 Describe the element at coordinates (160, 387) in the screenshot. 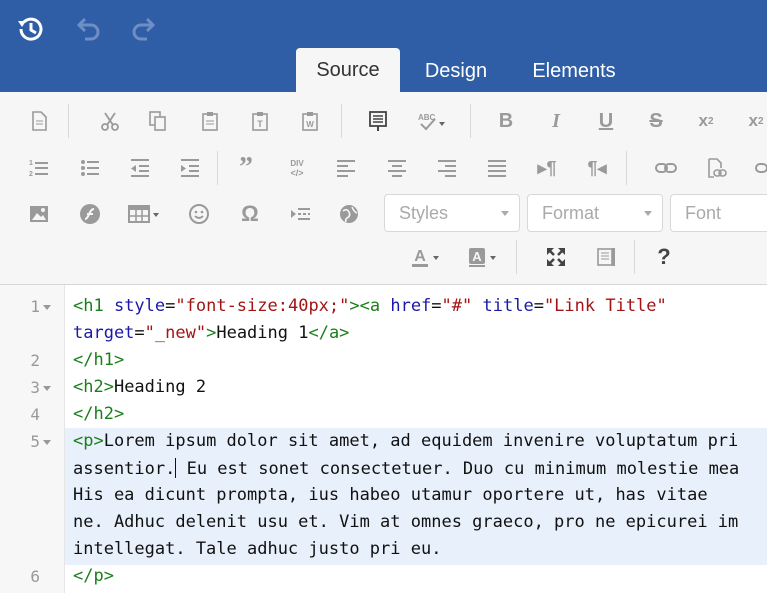

I see `code-text: Heading 2` at that location.